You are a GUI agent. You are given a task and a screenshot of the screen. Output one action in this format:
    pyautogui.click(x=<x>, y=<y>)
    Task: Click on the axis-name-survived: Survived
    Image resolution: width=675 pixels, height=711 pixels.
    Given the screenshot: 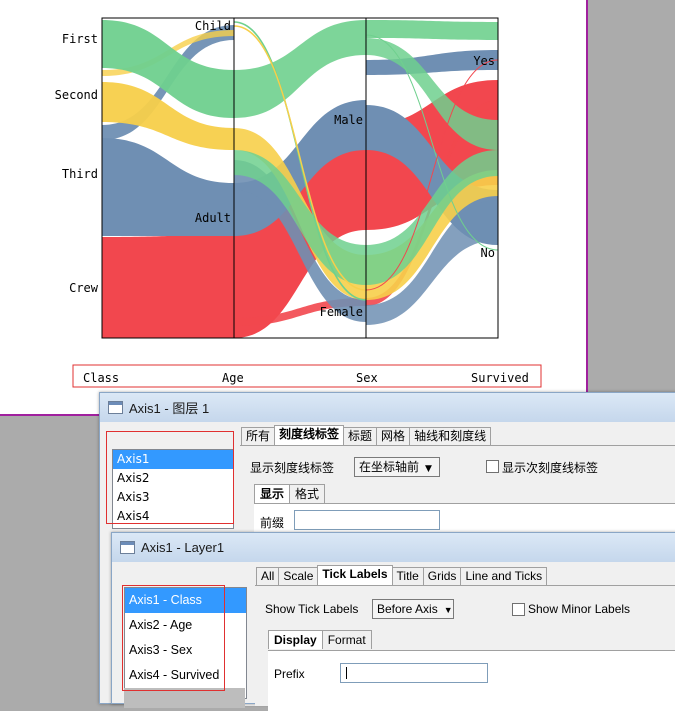 What is the action you would take?
    pyautogui.click(x=500, y=378)
    